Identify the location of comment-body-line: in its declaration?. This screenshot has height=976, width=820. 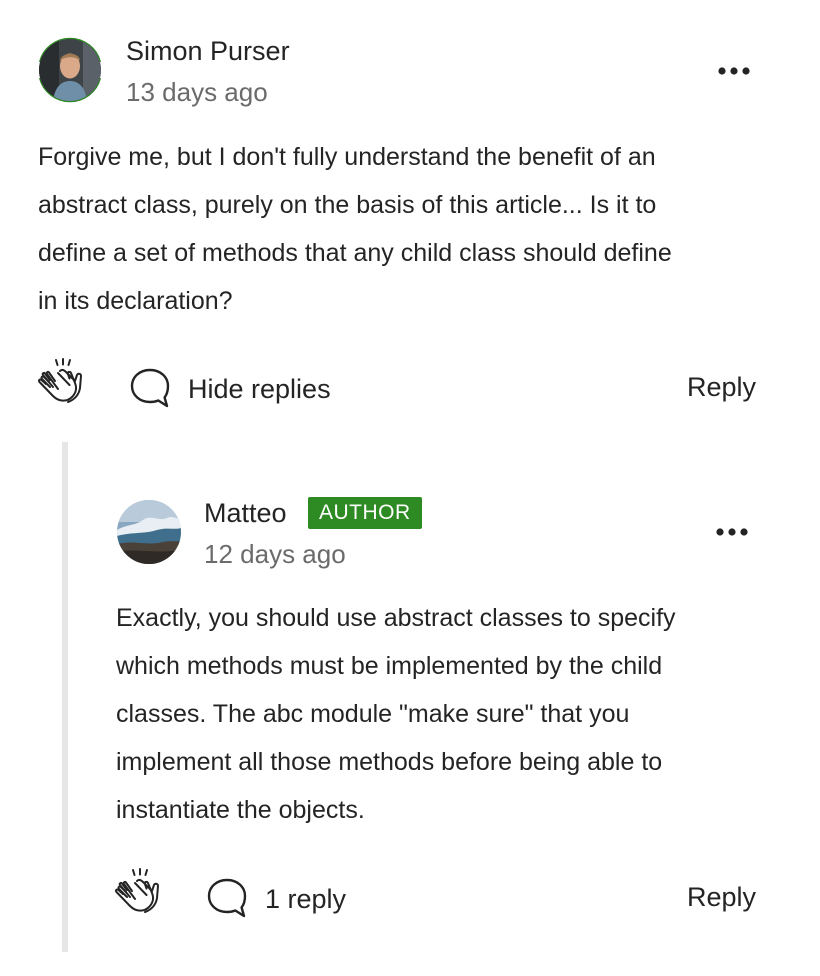
(135, 301).